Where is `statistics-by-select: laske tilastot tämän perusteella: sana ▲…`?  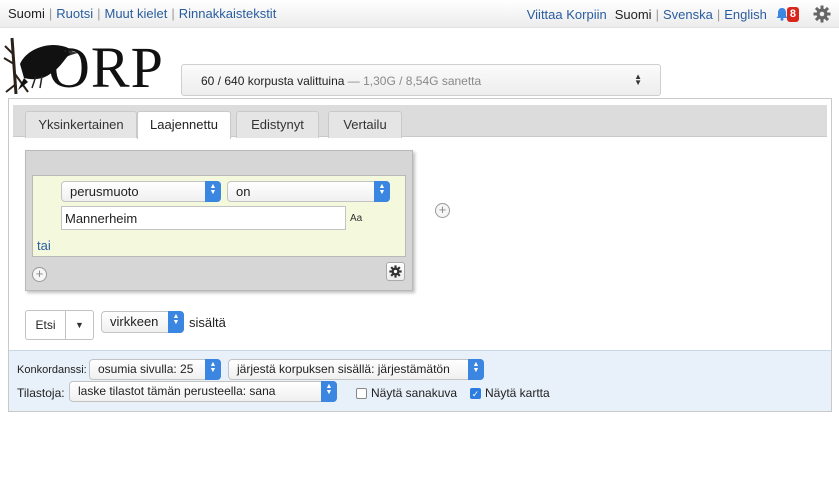
statistics-by-select: laske tilastot tämän perusteella: sana ▲… is located at coordinates (203, 391).